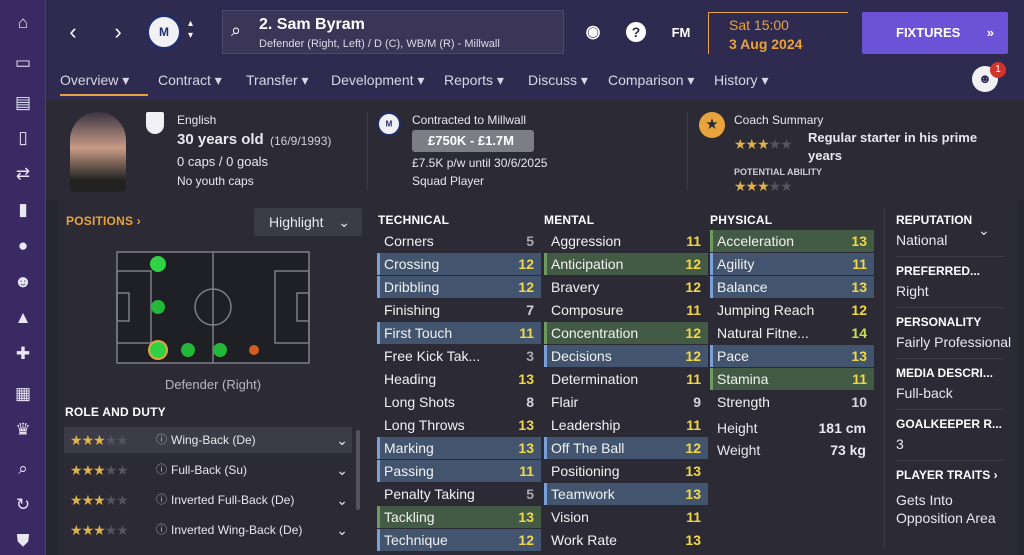  What do you see at coordinates (104, 84) in the screenshot?
I see `tab-overview: Overview ▾` at bounding box center [104, 84].